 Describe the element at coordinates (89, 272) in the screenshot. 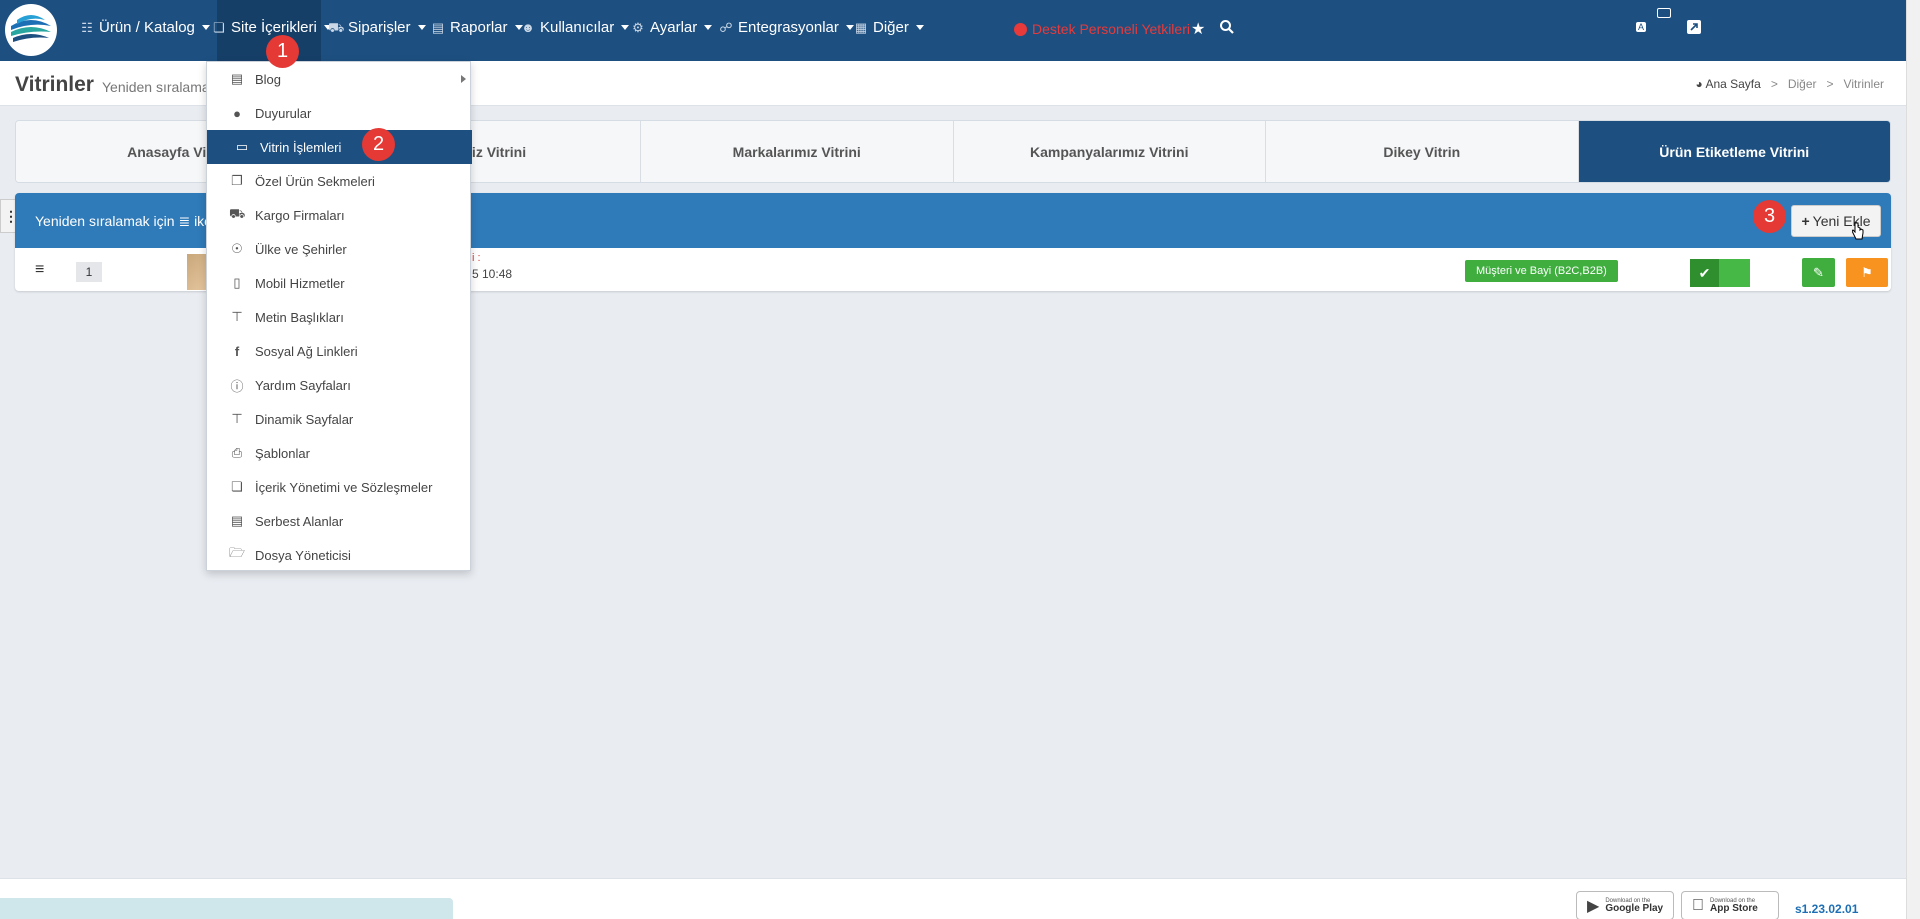

I see `order-number: 1` at that location.